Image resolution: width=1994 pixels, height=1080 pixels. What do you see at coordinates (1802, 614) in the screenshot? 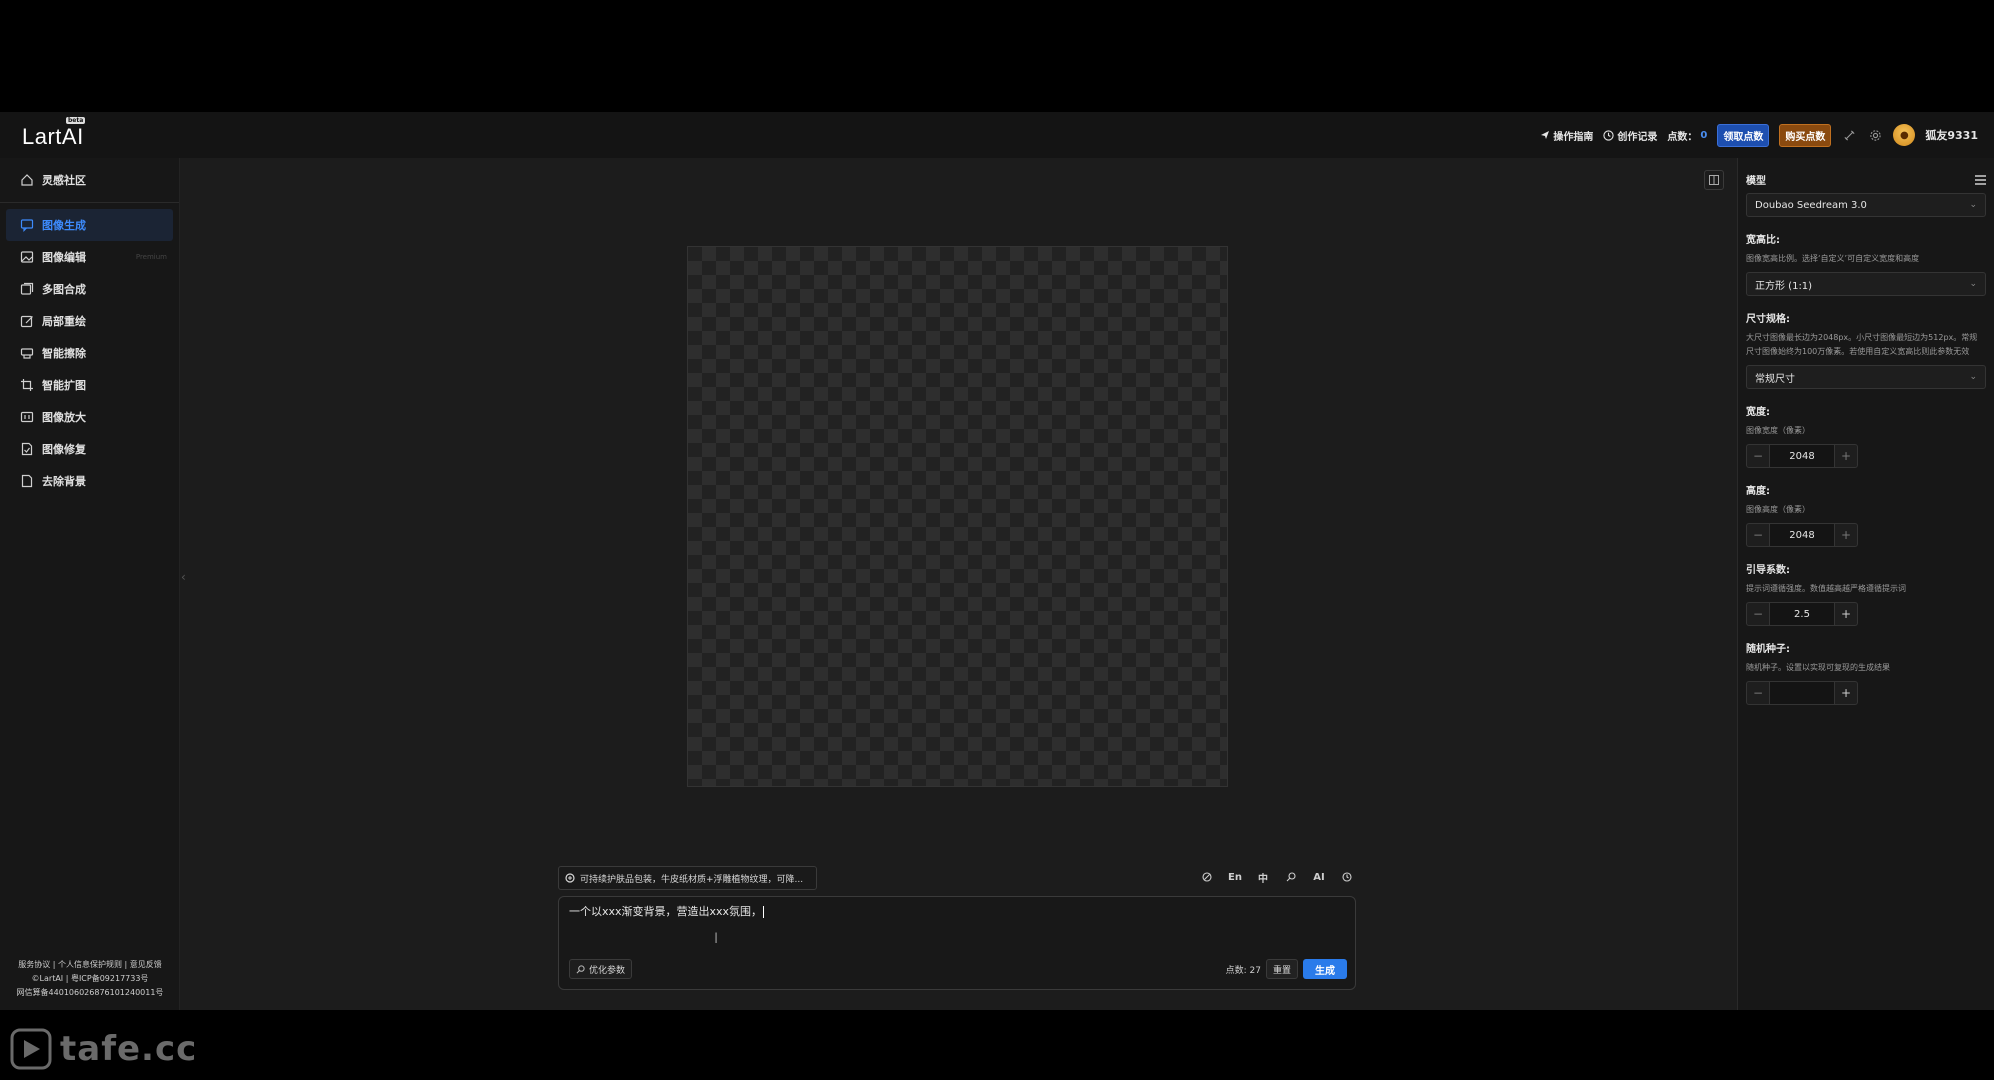
I see `guidance-input: 2.5` at bounding box center [1802, 614].